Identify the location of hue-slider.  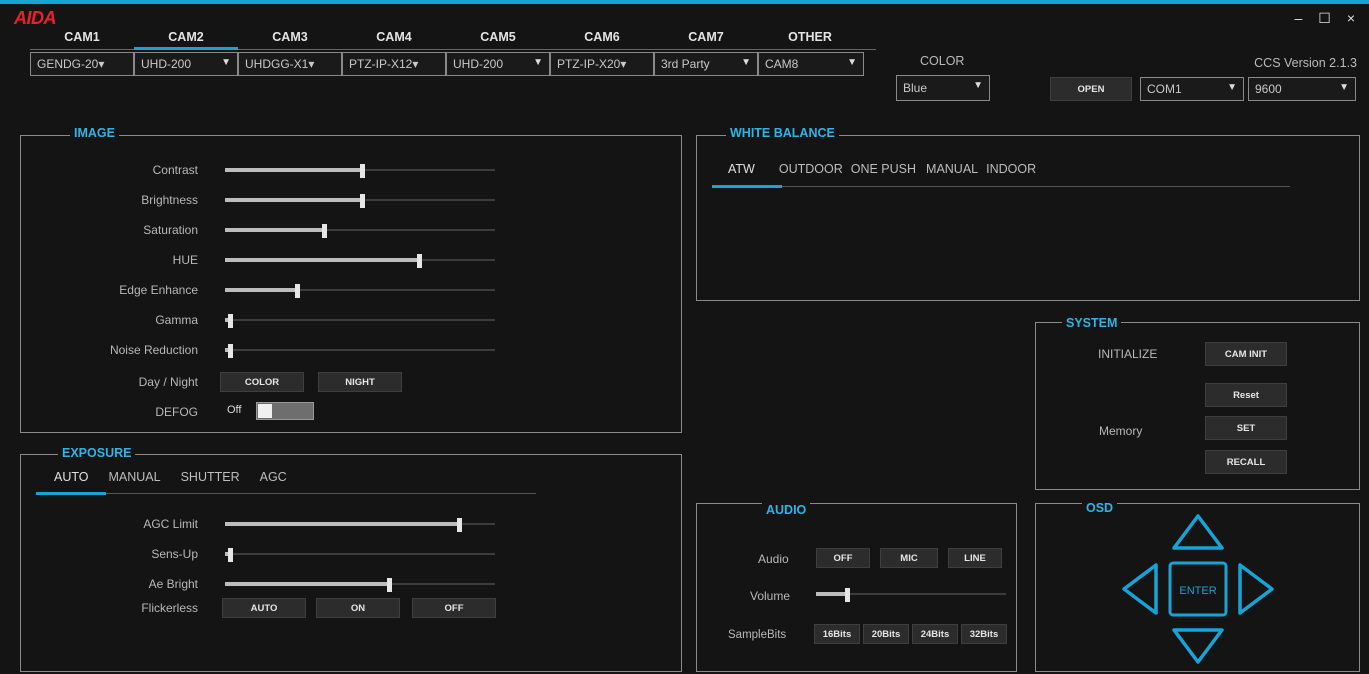
(360, 261).